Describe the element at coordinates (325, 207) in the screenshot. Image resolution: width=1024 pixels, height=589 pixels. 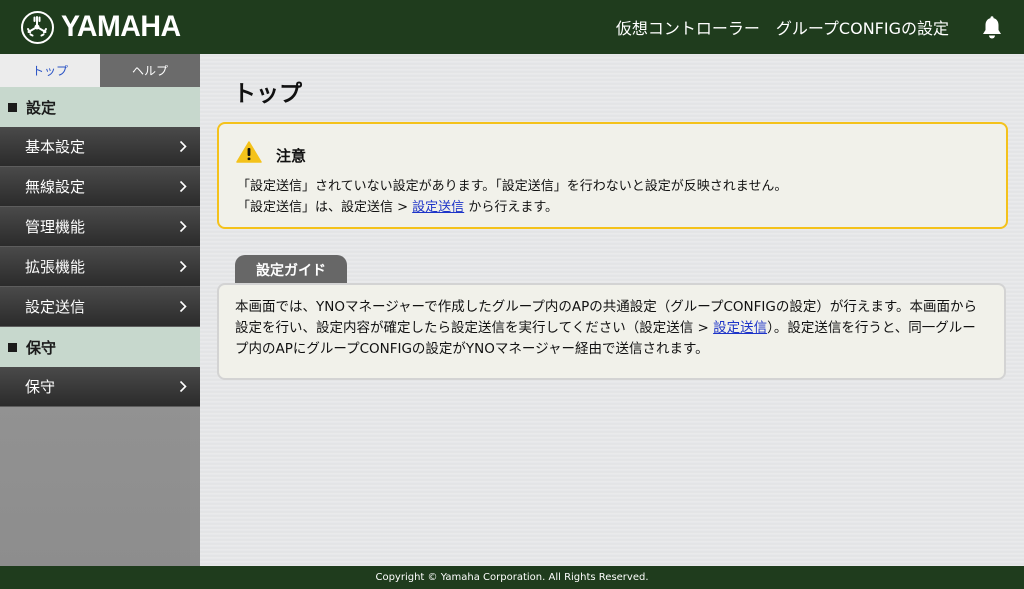
I see `notice-instructions-prefix: 「設定送信」は、設定送信 >` at that location.